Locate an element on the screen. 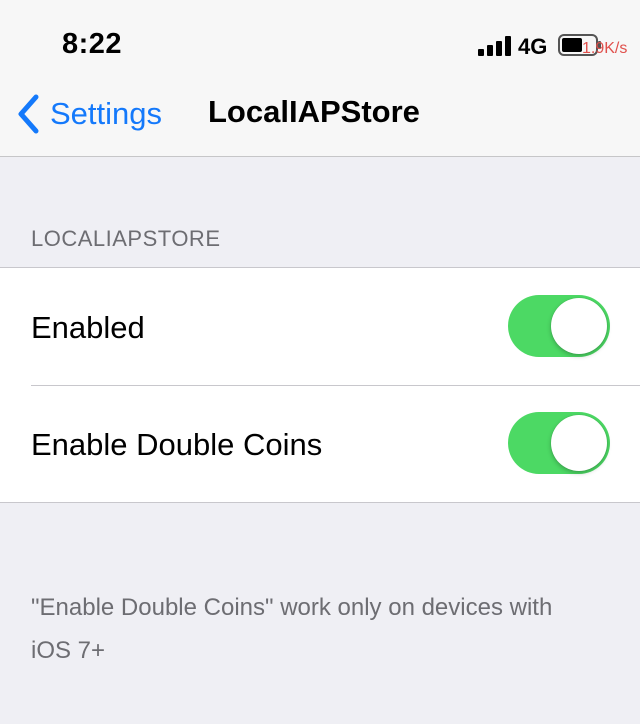  back-button-label: Settings is located at coordinates (106, 113).